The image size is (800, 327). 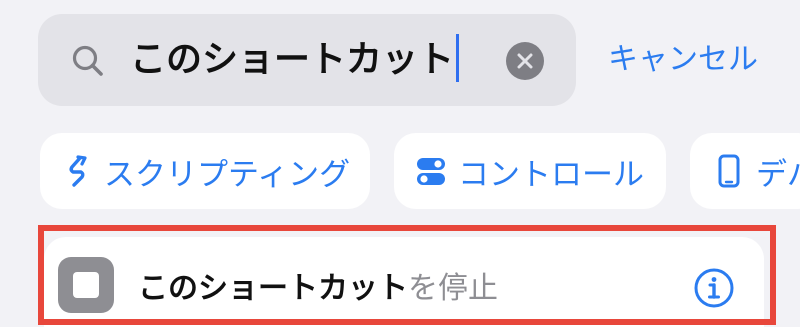 What do you see at coordinates (431, 171) in the screenshot?
I see `toggle-icon` at bounding box center [431, 171].